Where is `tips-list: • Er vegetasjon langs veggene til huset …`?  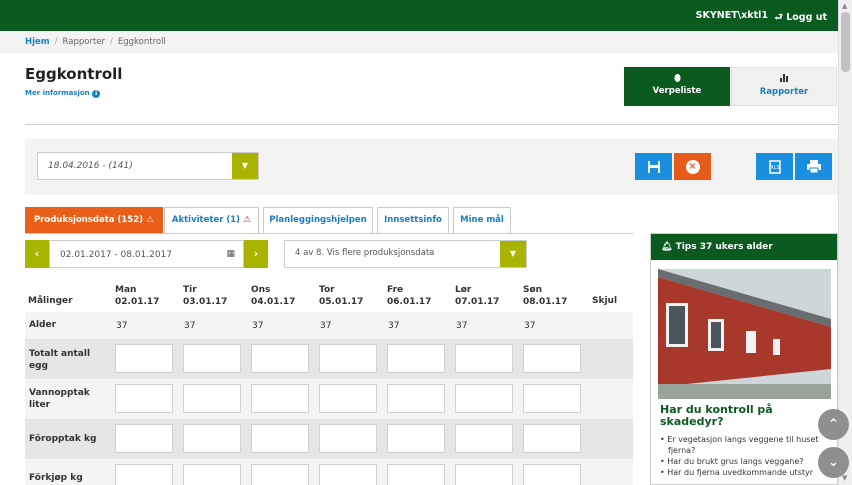
tips-list: • Er vegetasjon langs veggene til huset … is located at coordinates (747, 456).